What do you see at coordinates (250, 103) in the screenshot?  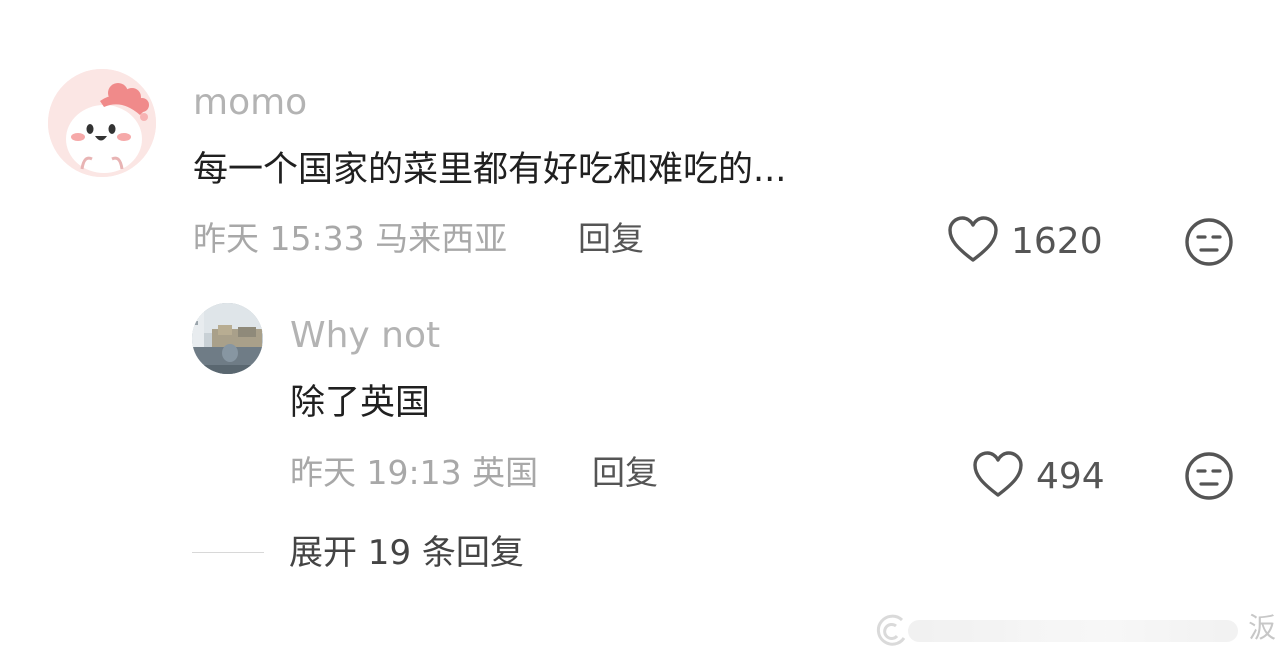 I see `comment-username: momo` at bounding box center [250, 103].